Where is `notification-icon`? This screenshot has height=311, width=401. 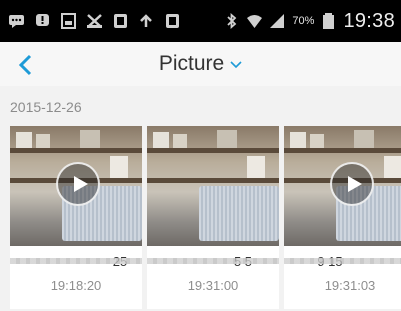 notification-icon is located at coordinates (42, 21).